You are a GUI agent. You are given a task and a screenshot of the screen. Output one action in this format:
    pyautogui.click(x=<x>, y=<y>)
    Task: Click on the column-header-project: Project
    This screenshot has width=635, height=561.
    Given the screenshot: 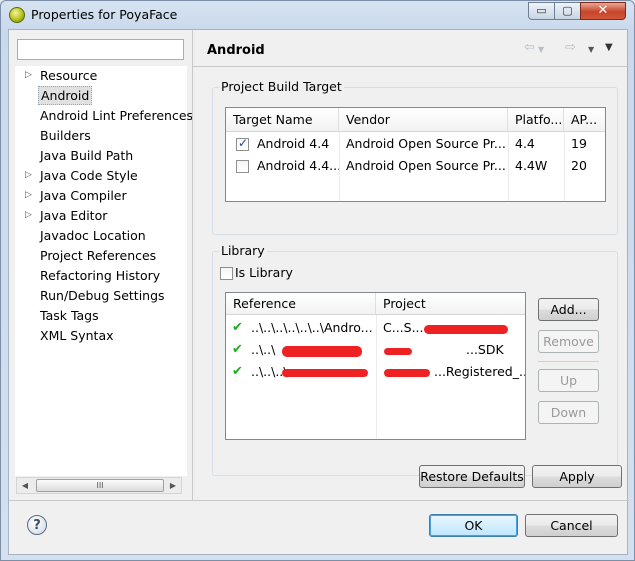 What is the action you would take?
    pyautogui.click(x=450, y=304)
    